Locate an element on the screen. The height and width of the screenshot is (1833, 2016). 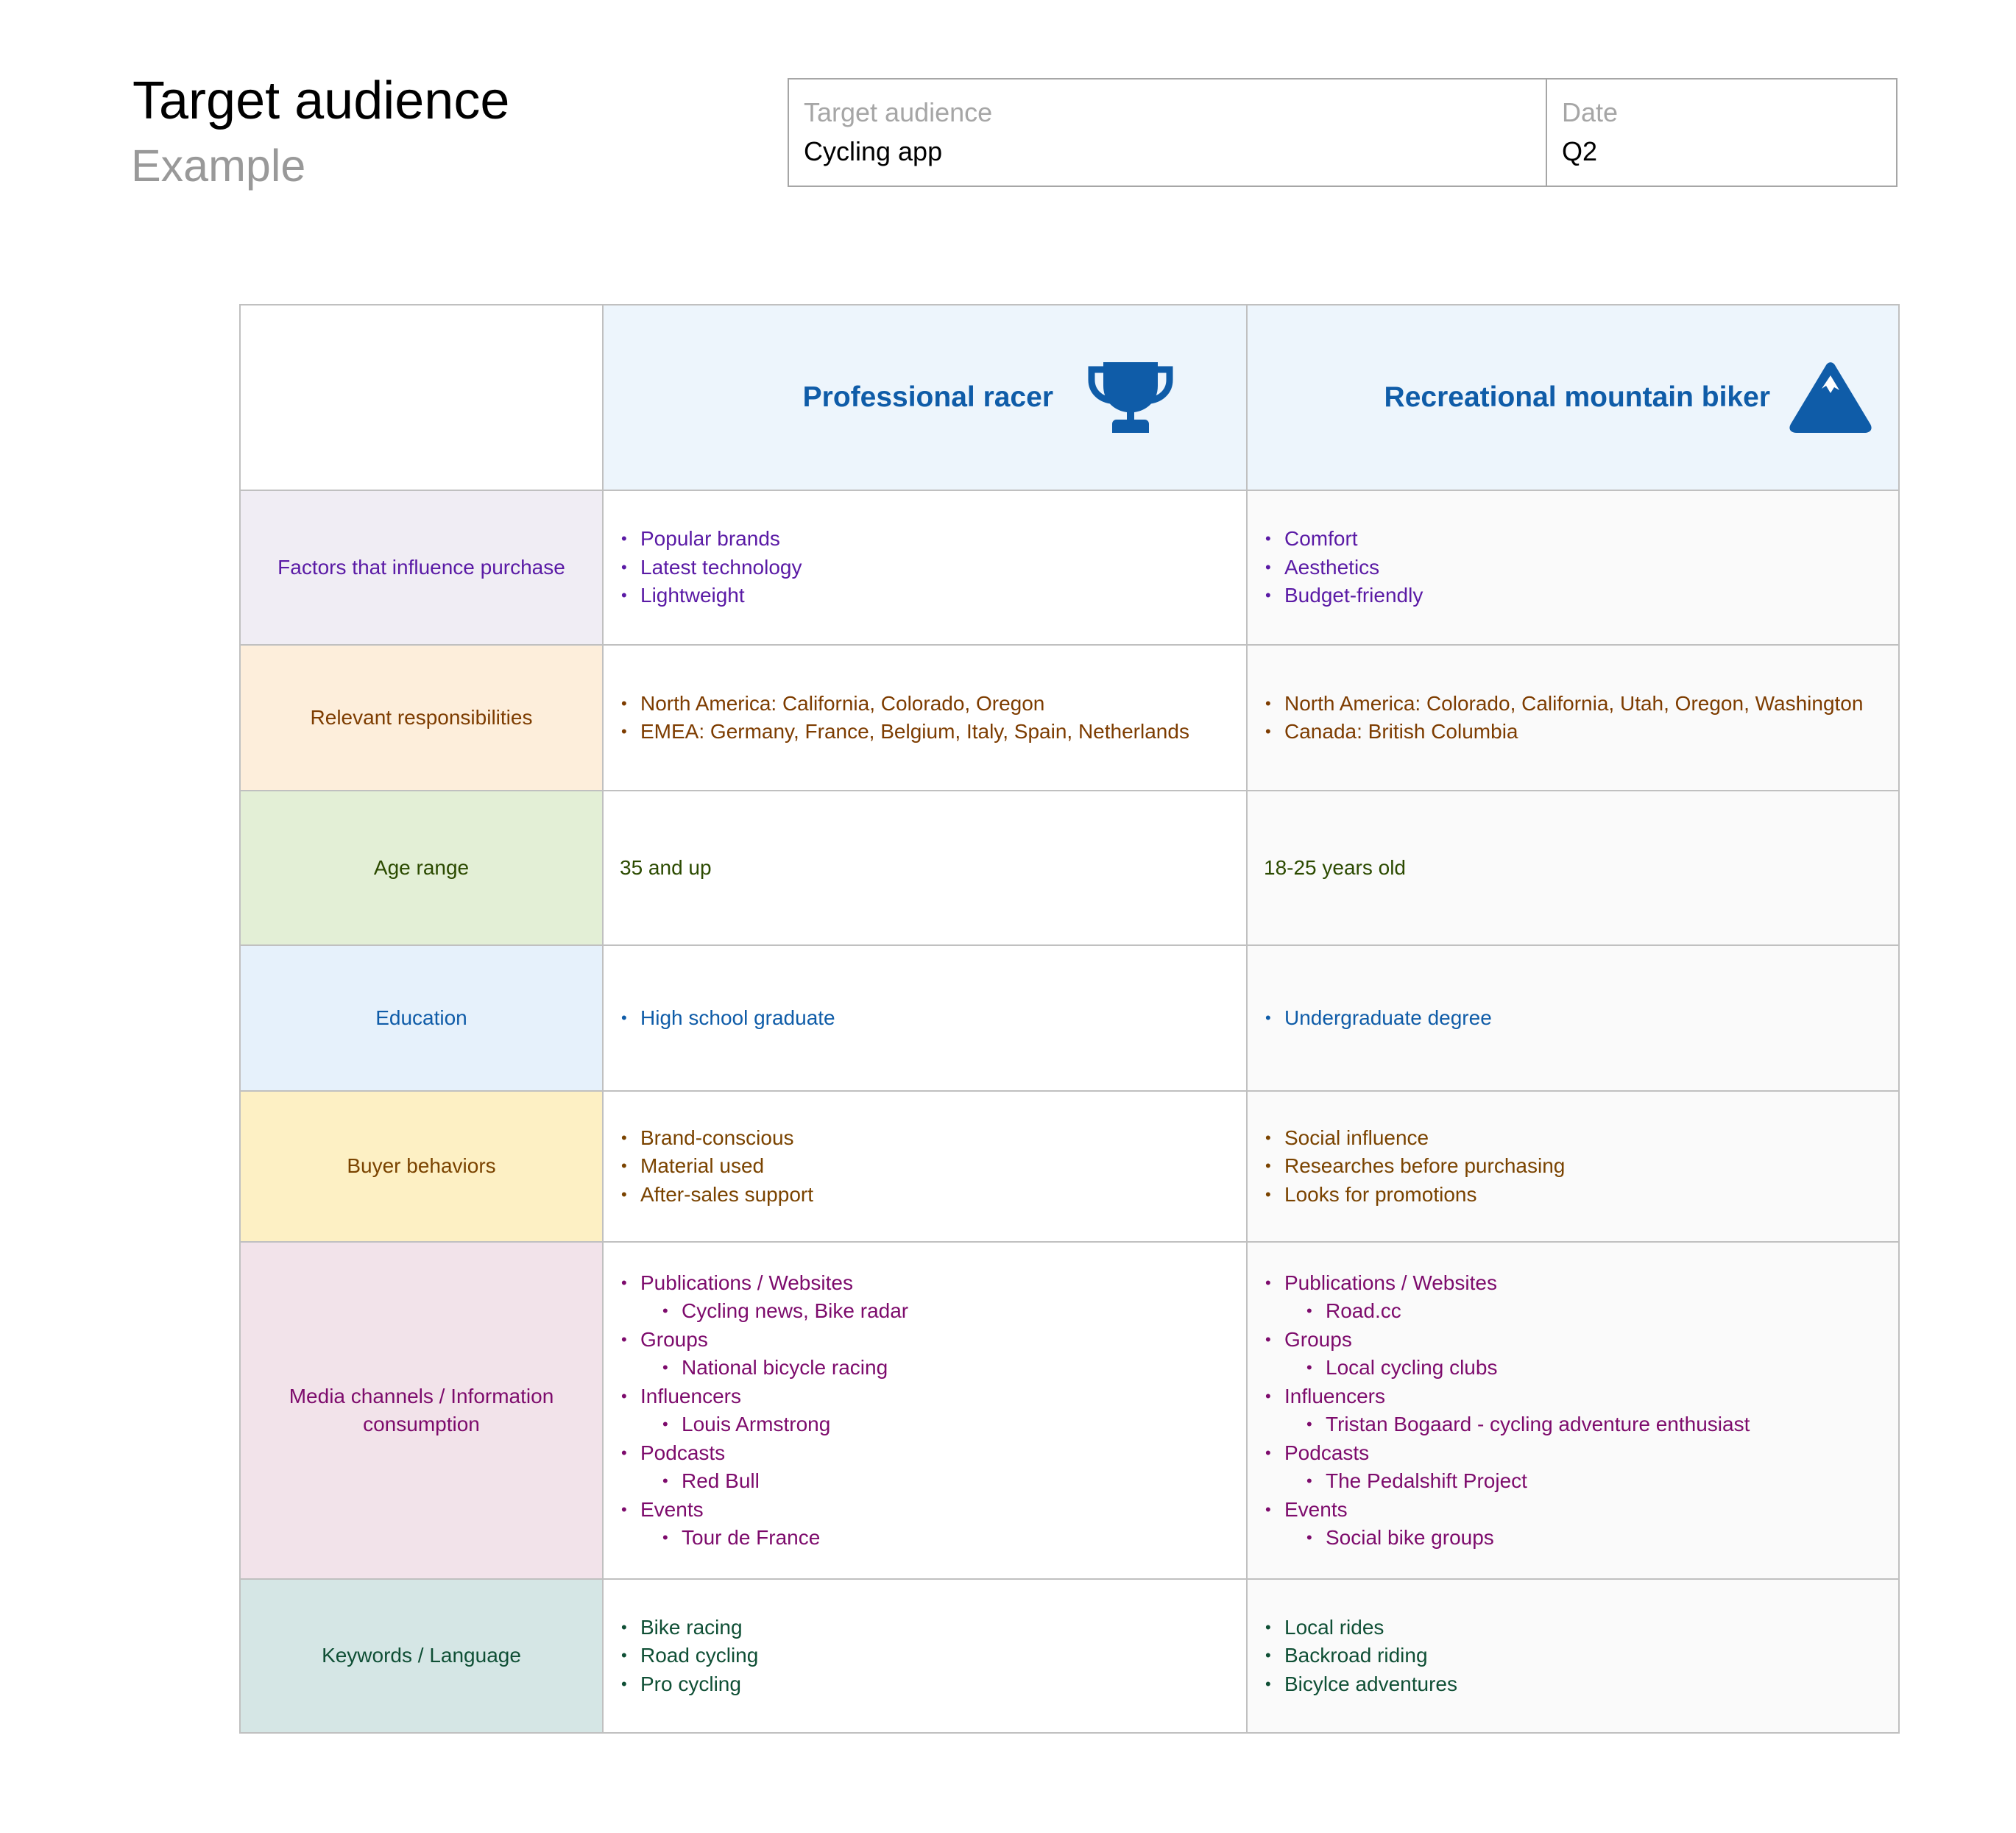
list-item: Budget-friendly is located at coordinates (1573, 596).